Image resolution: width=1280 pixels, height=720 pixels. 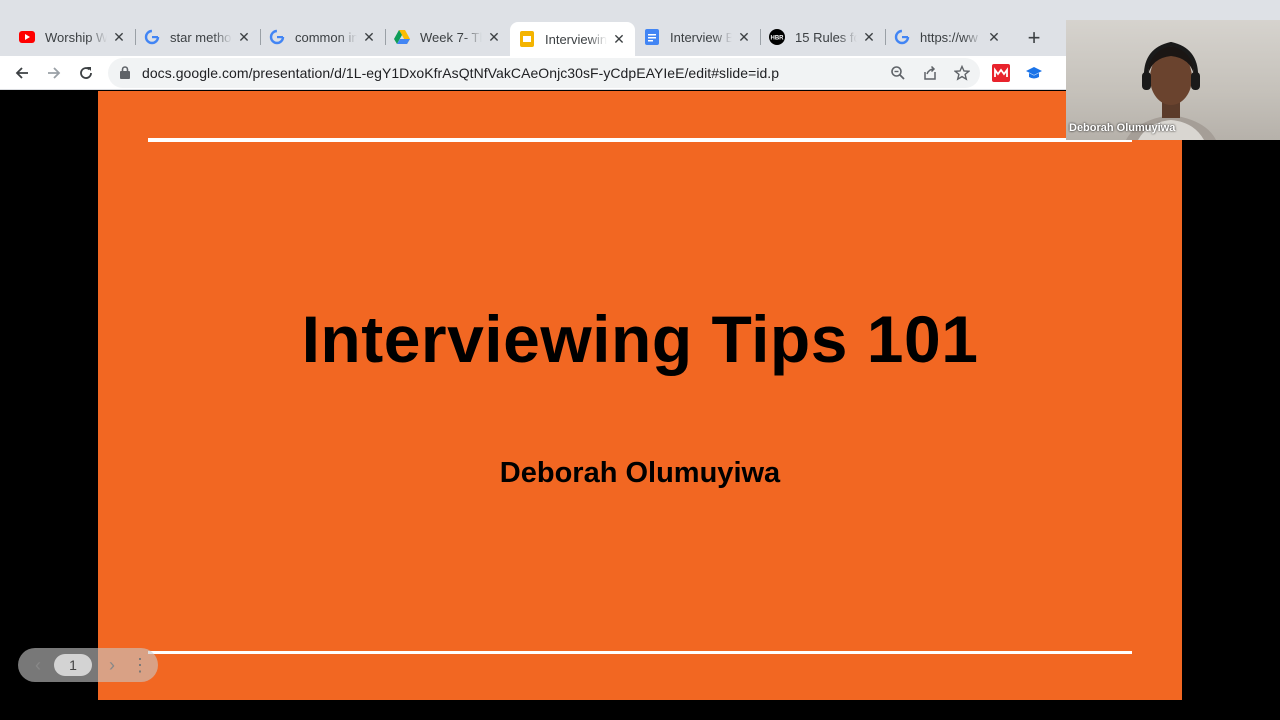 I want to click on slide-bottom-rule, so click(x=640, y=652).